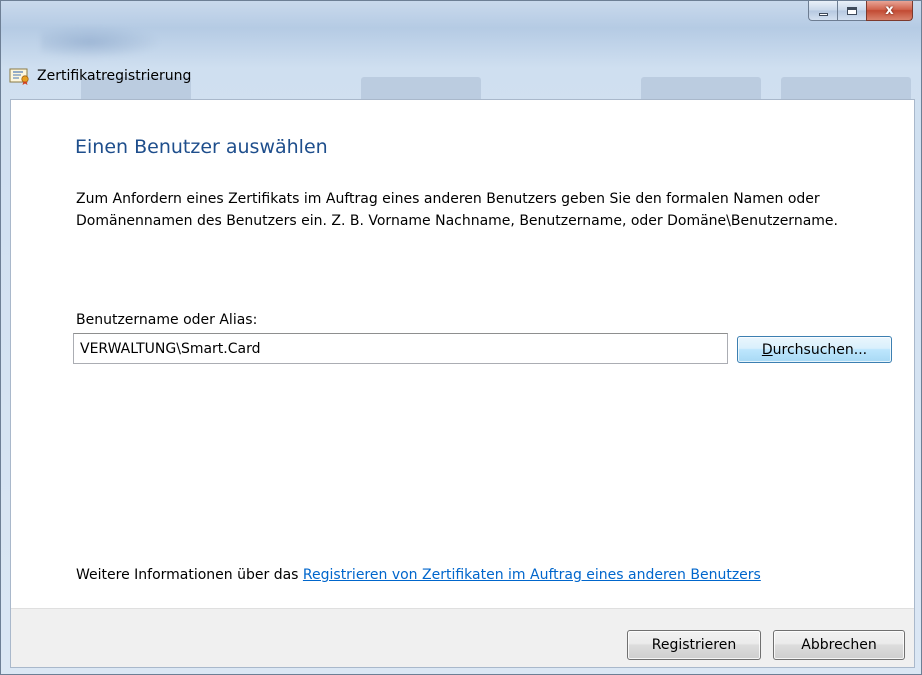 This screenshot has width=922, height=675. I want to click on certificate-icon, so click(19, 76).